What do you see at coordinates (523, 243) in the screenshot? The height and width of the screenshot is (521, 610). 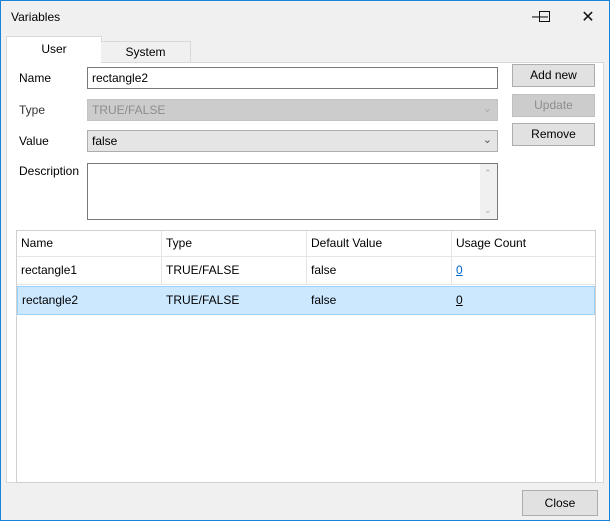 I see `column-header-usage-count: Usage Count` at bounding box center [523, 243].